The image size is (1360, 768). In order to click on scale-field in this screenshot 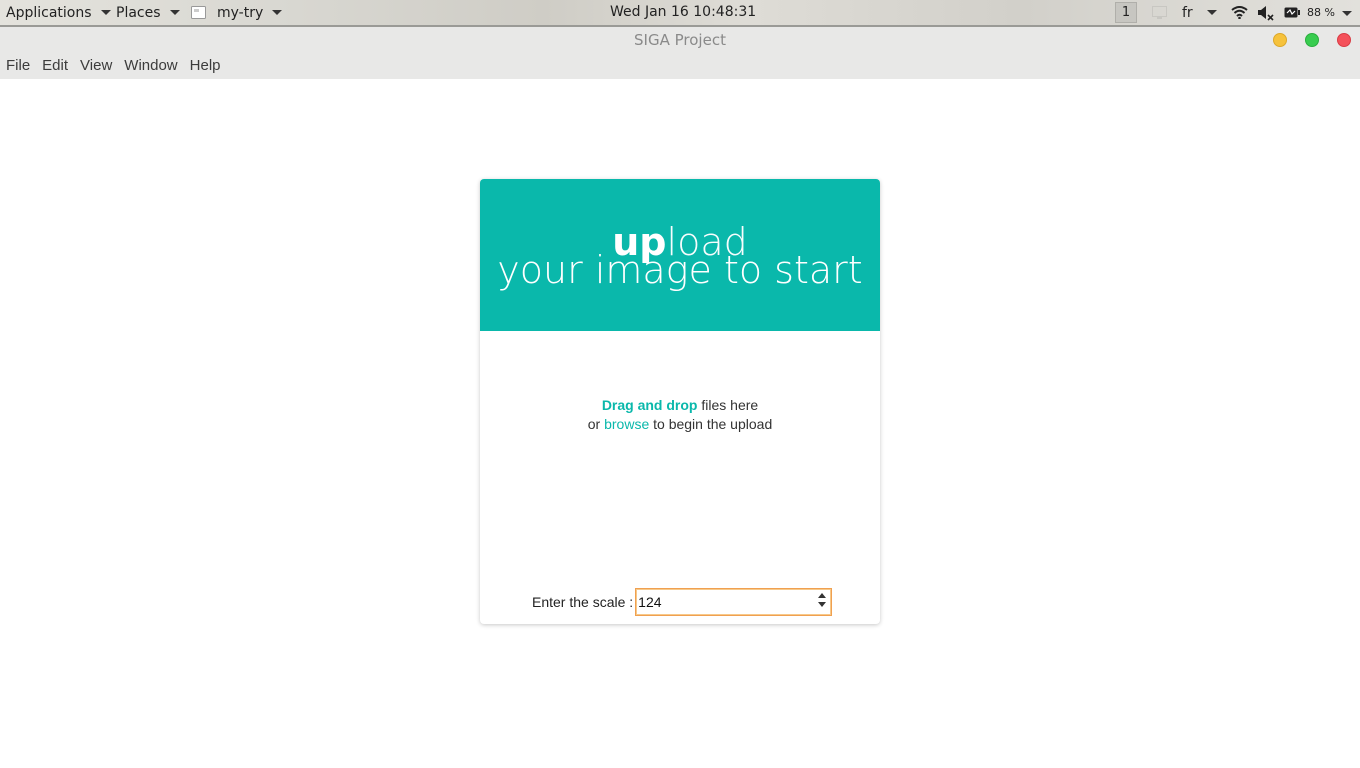, I will do `click(734, 602)`.